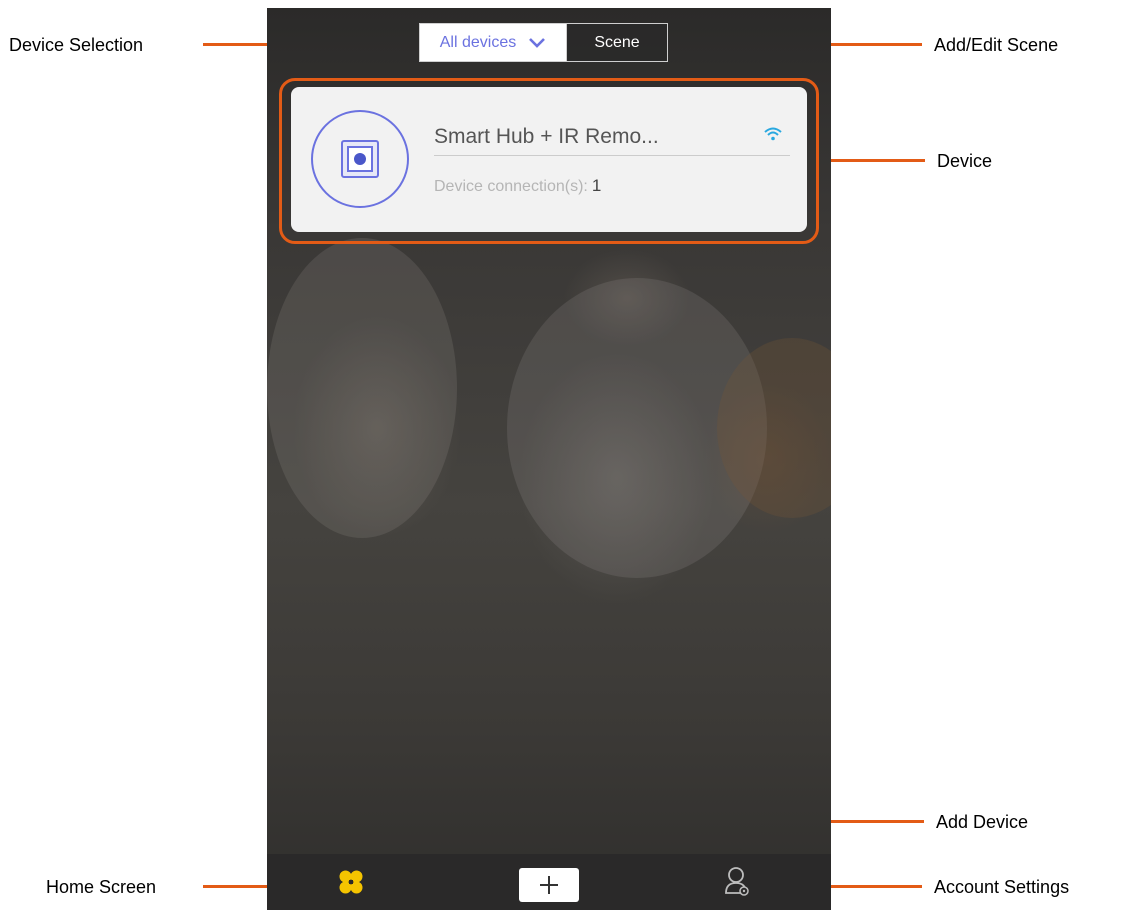  What do you see at coordinates (616, 42) in the screenshot?
I see `scene-button: Scene` at bounding box center [616, 42].